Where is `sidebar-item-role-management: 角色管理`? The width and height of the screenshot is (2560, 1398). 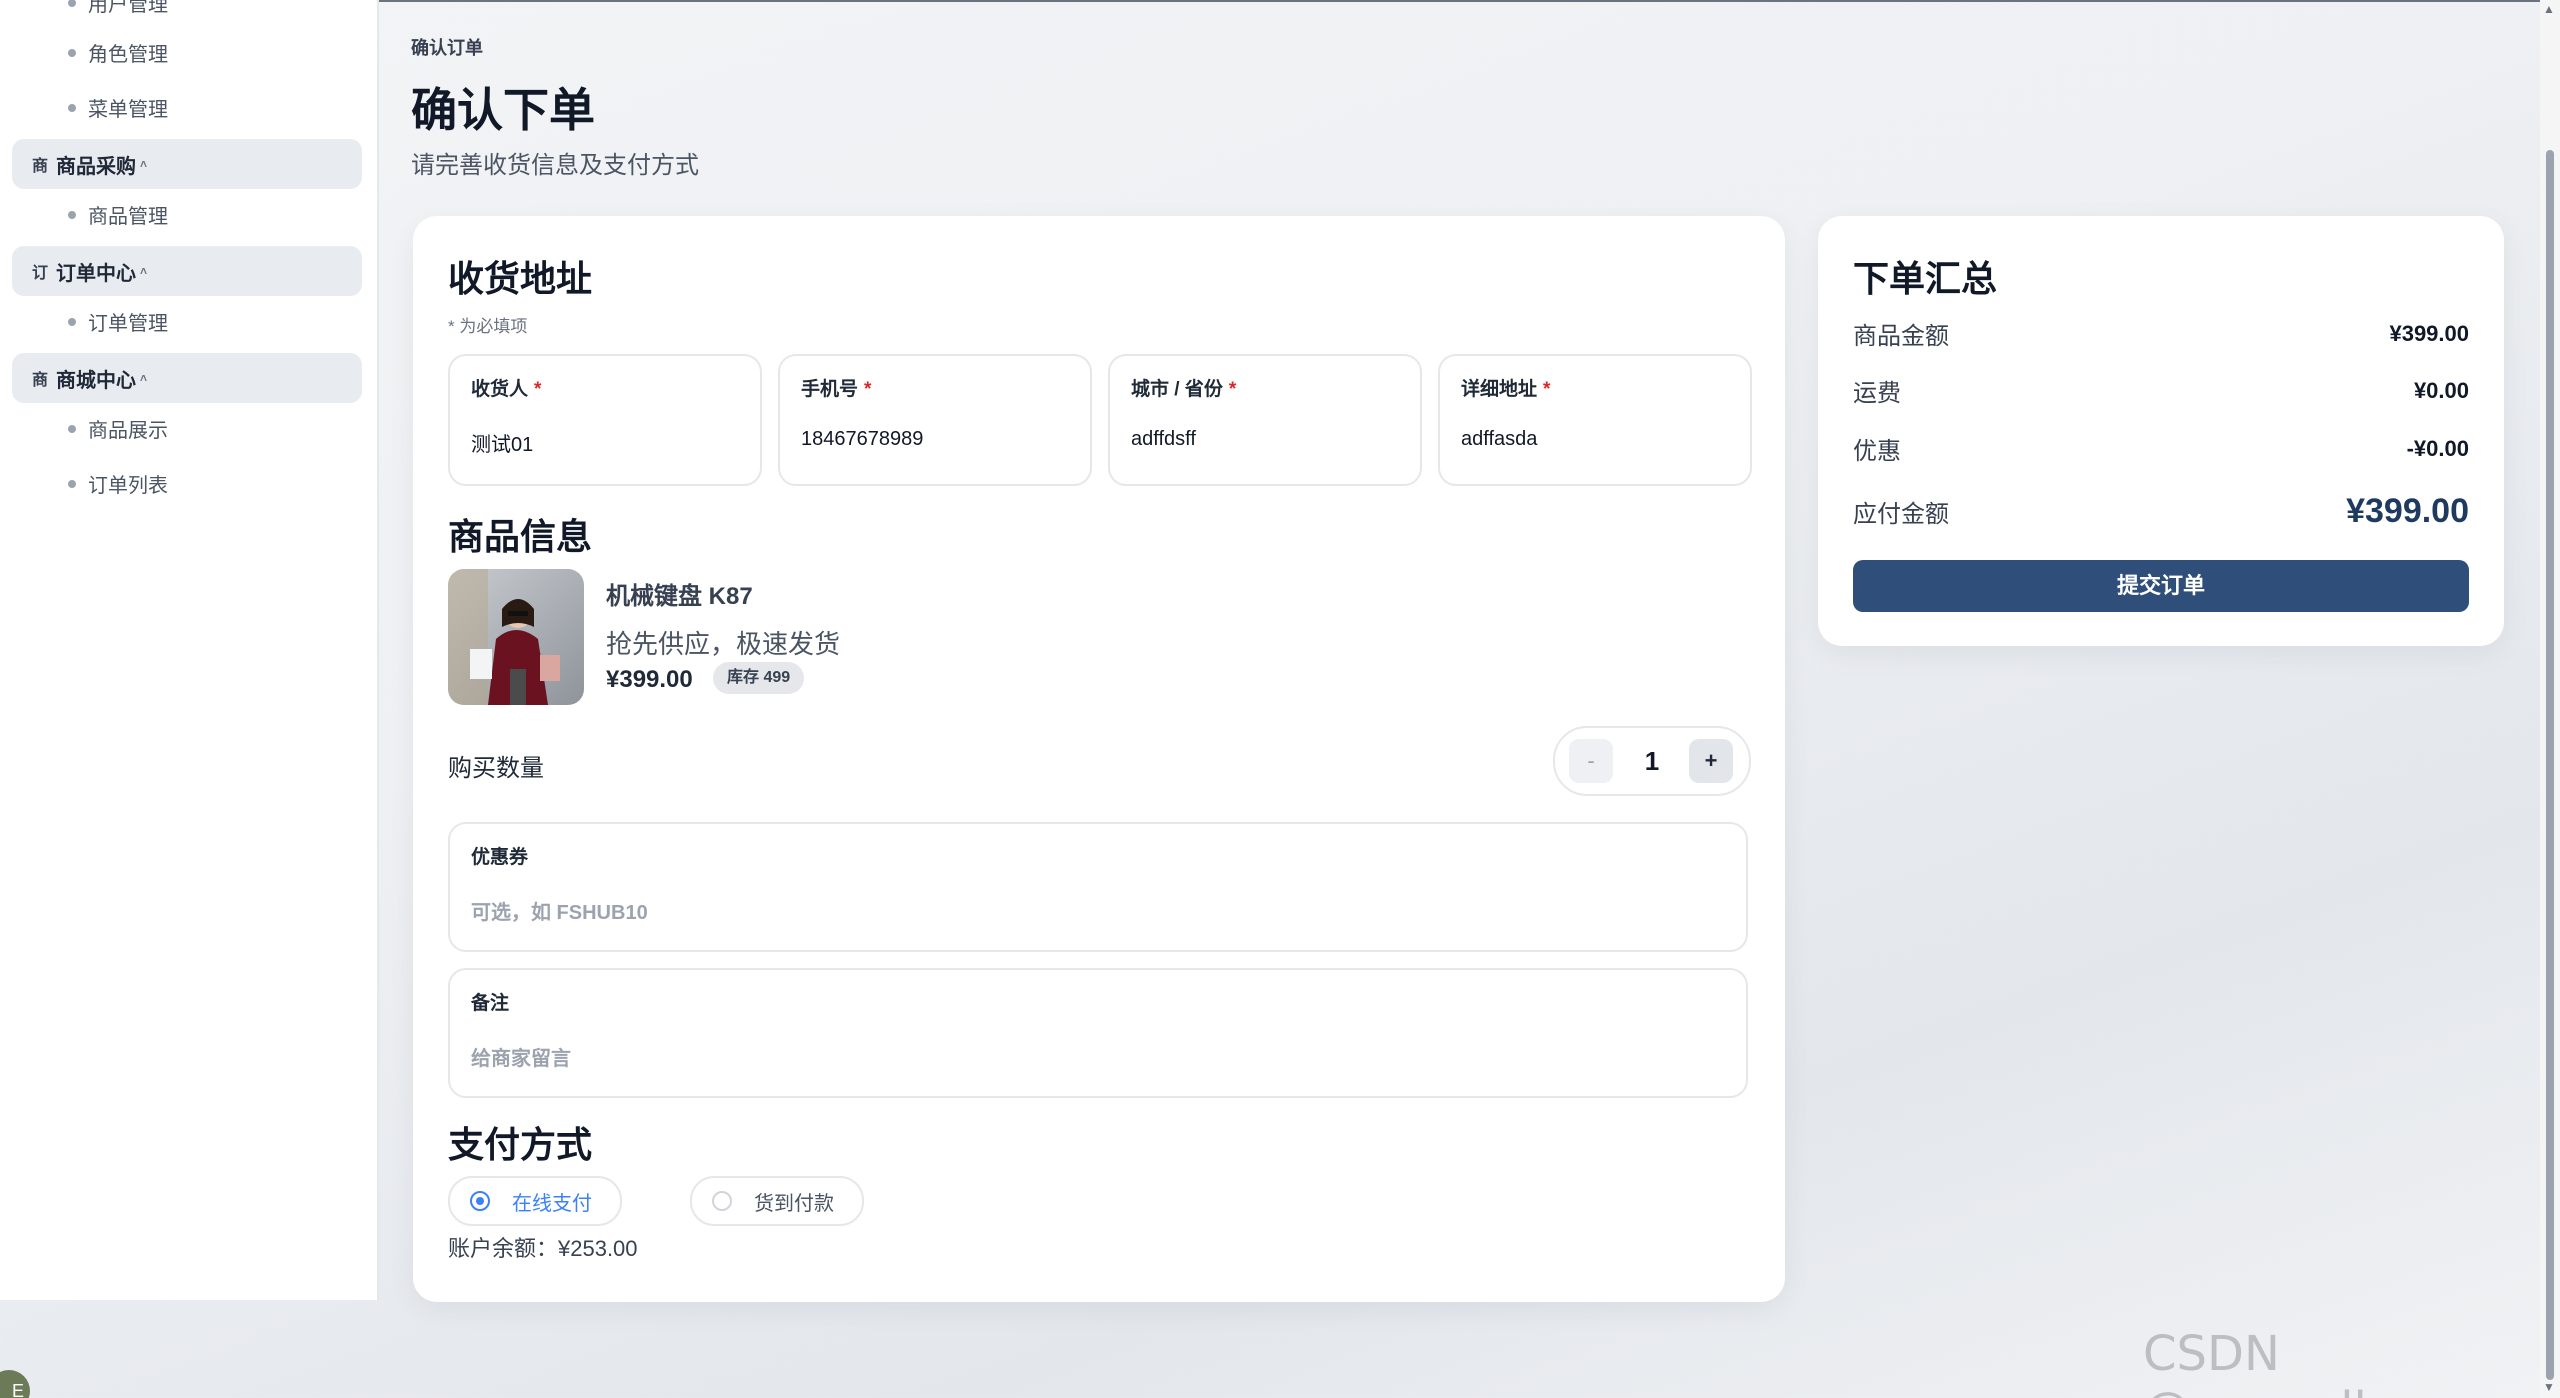 sidebar-item-role-management: 角色管理 is located at coordinates (118, 52).